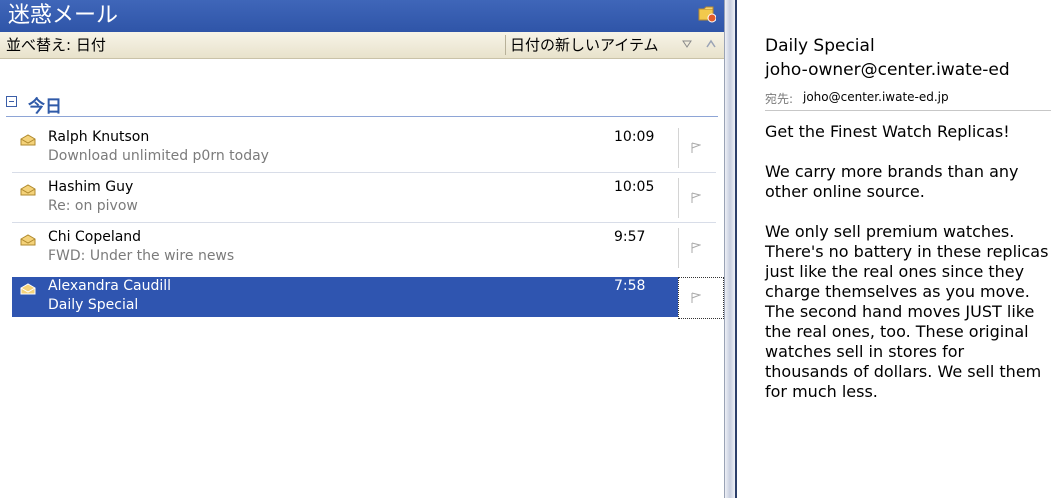  I want to click on to-label: 宛先:, so click(779, 99).